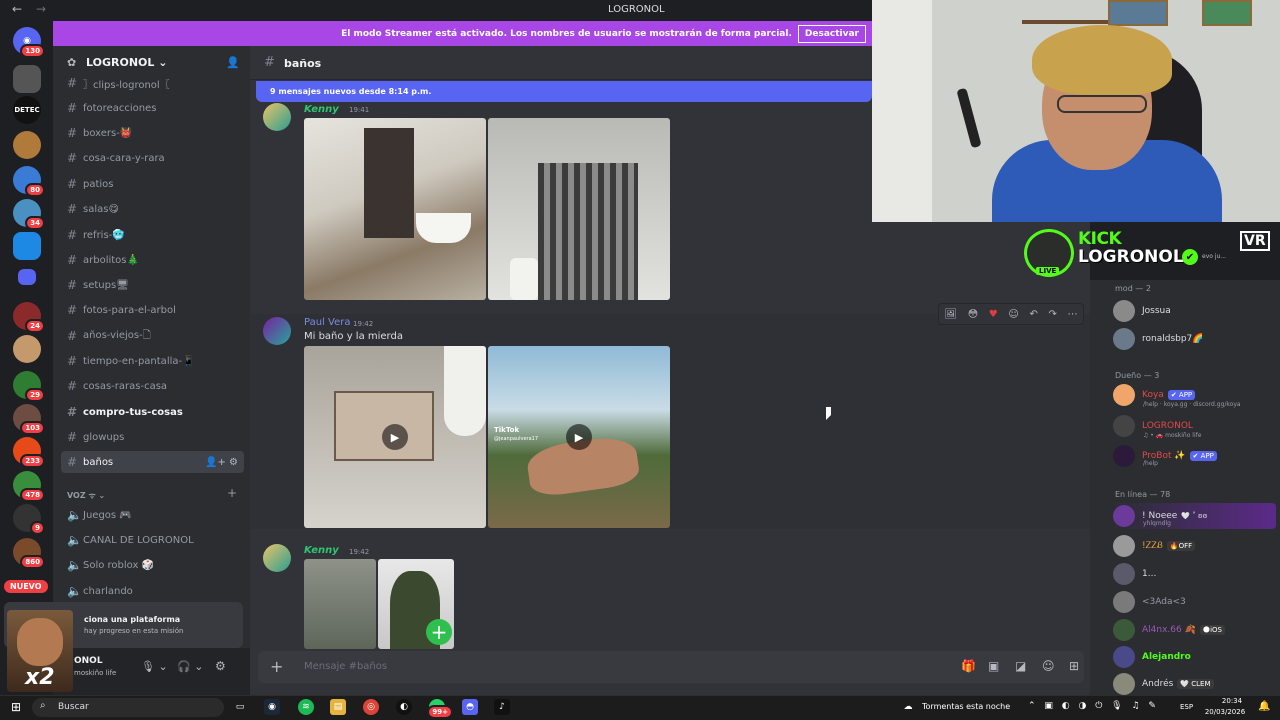 The image size is (1280, 720). What do you see at coordinates (831, 33) in the screenshot?
I see `disable-streamer-button: Desactivar` at bounding box center [831, 33].